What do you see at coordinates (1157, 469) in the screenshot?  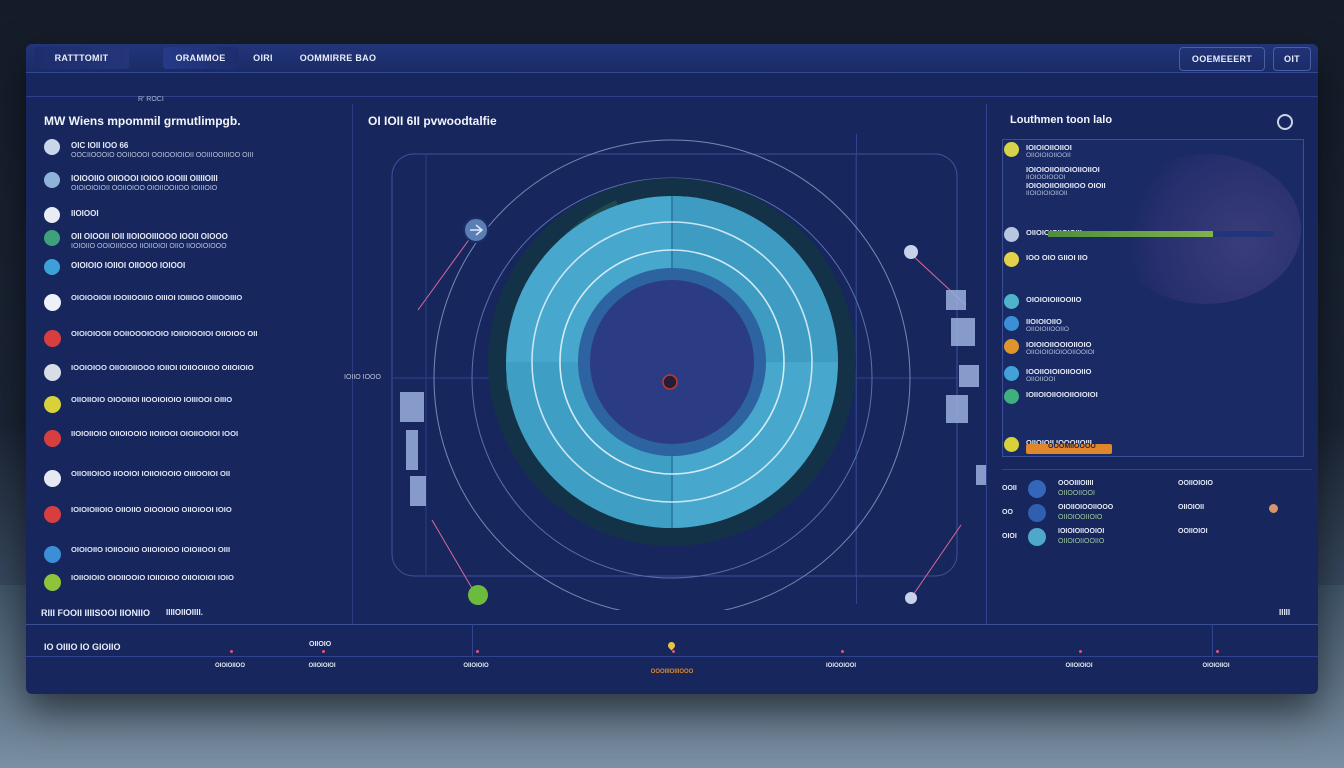 I see `divider` at bounding box center [1157, 469].